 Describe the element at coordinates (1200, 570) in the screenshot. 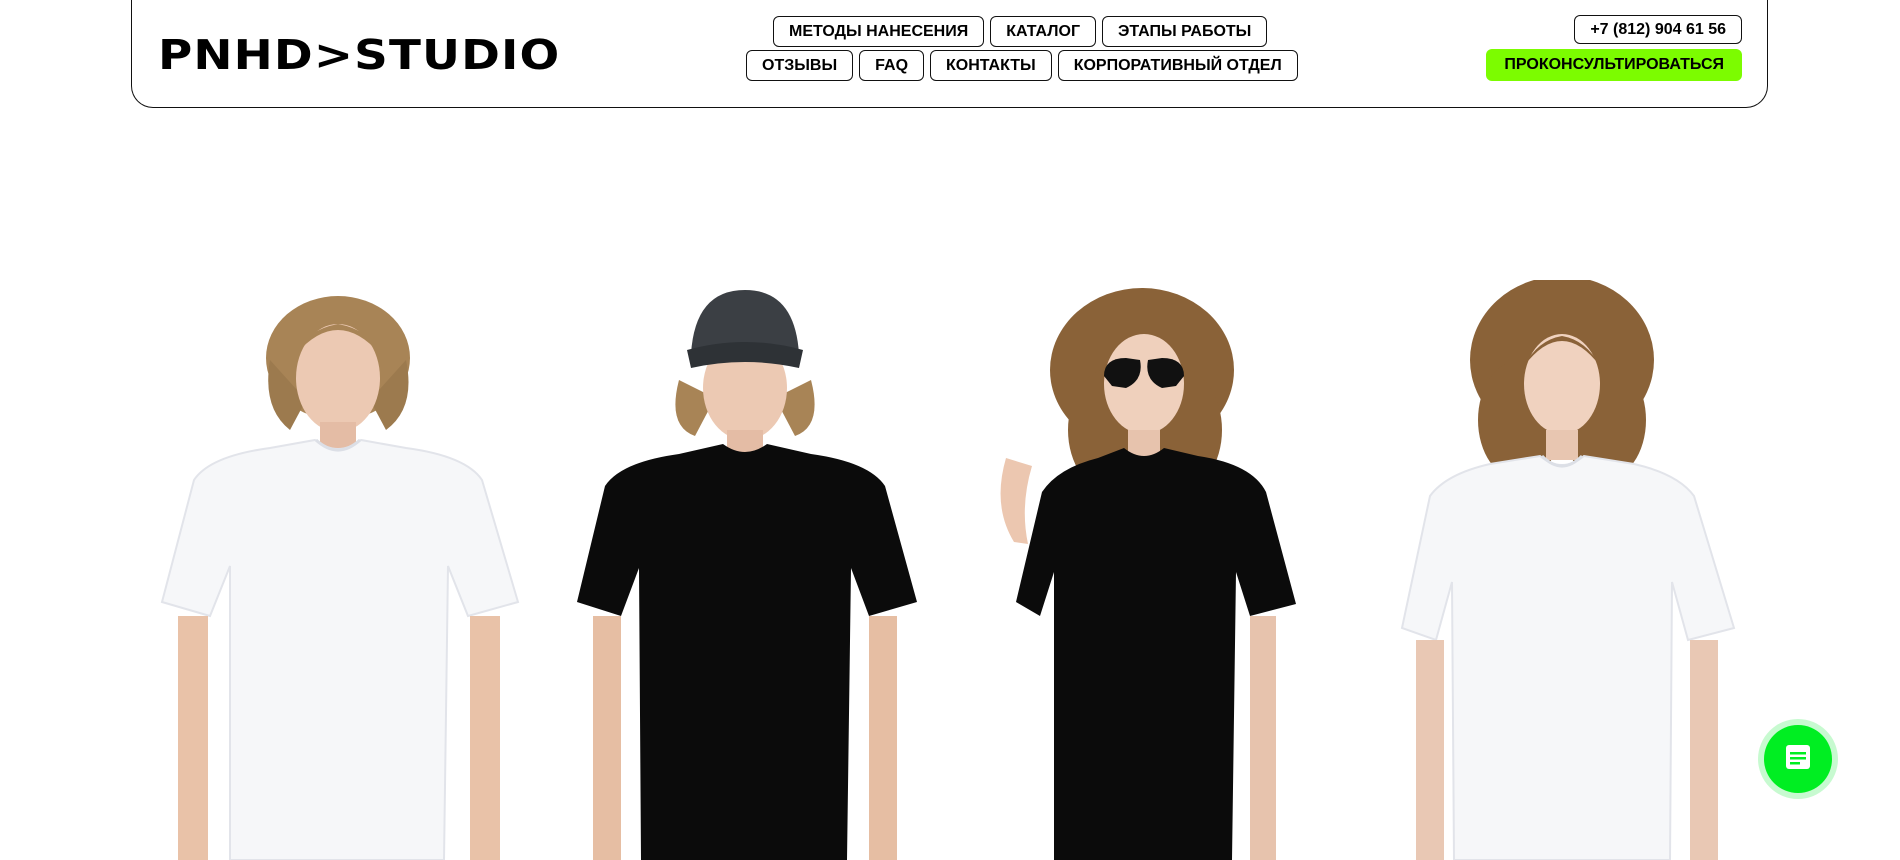

I see `model-black-tee-sunglasses` at that location.